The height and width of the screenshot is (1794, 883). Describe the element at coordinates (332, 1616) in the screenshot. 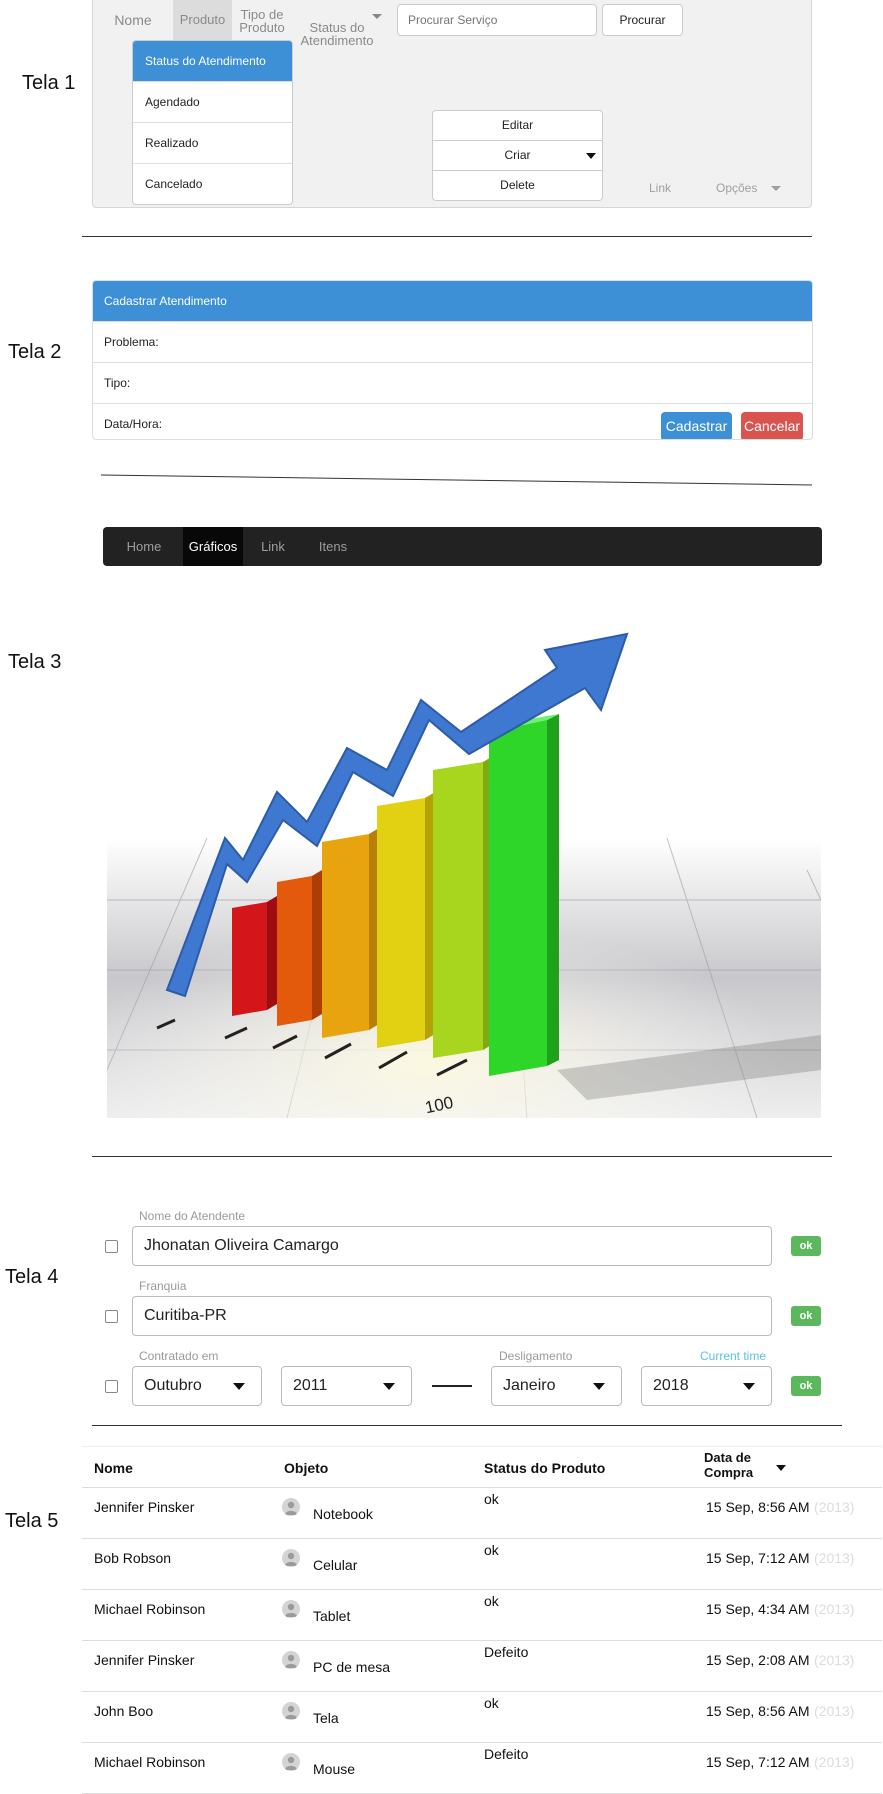

I see `cell-objeto: Tablet` at that location.